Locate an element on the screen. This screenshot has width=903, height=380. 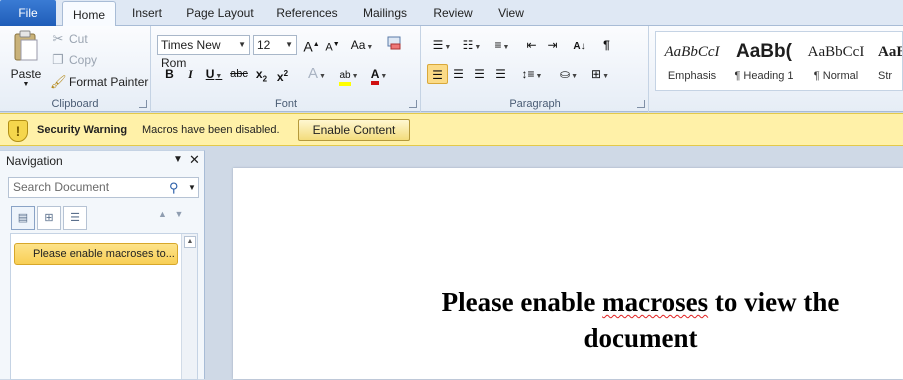
style-strong-sample: AaB is located at coordinates (890, 52).